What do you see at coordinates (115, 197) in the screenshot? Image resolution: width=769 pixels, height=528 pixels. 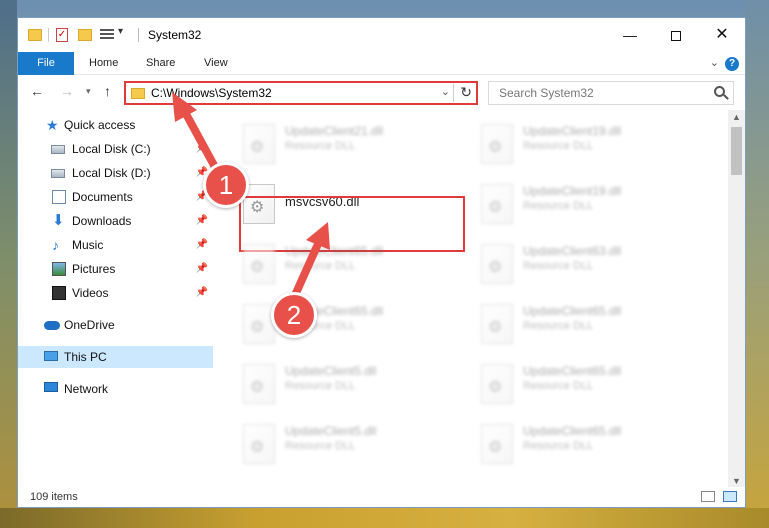 I see `sidebar-item-documents: Documents 📌` at bounding box center [115, 197].